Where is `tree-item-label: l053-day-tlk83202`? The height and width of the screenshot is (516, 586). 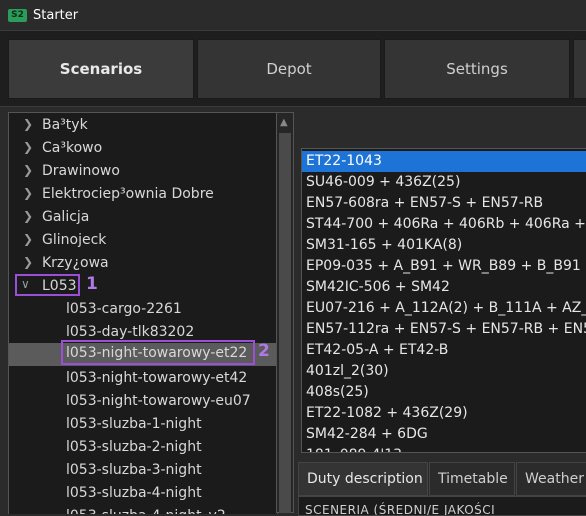 tree-item-label: l053-day-tlk83202 is located at coordinates (130, 332).